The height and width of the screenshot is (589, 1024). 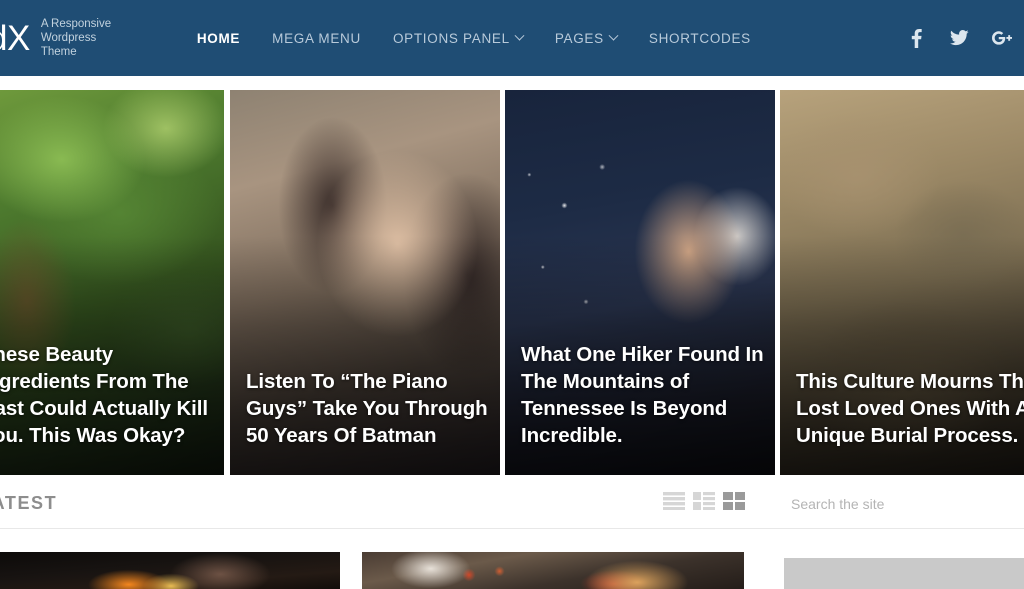 I want to click on list-thumb-view-toggle, so click(x=704, y=501).